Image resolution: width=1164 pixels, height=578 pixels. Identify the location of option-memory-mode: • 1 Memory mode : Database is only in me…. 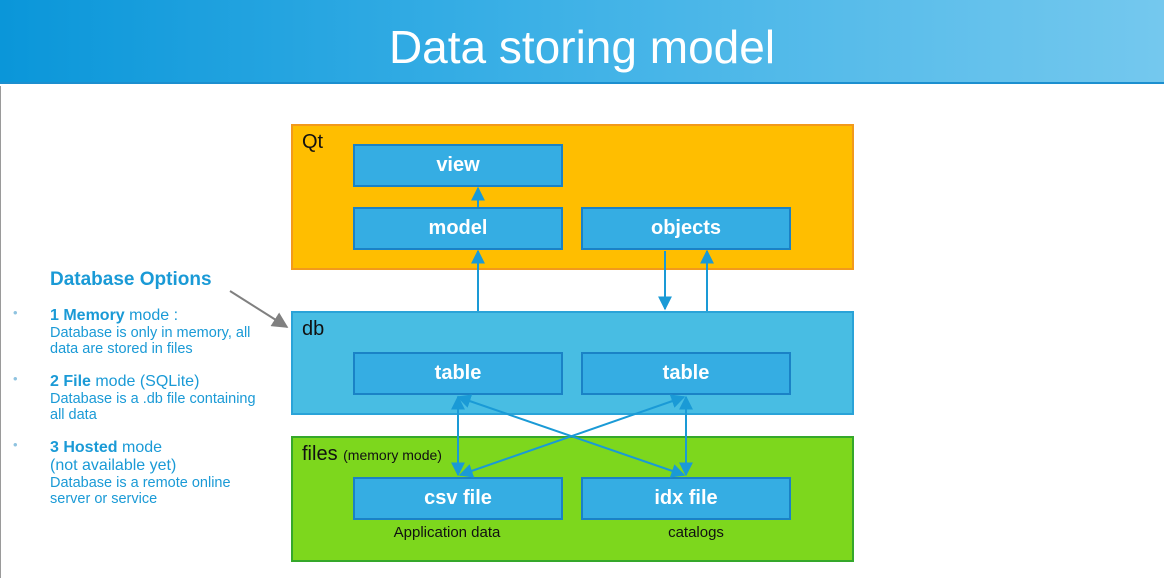
(141, 331).